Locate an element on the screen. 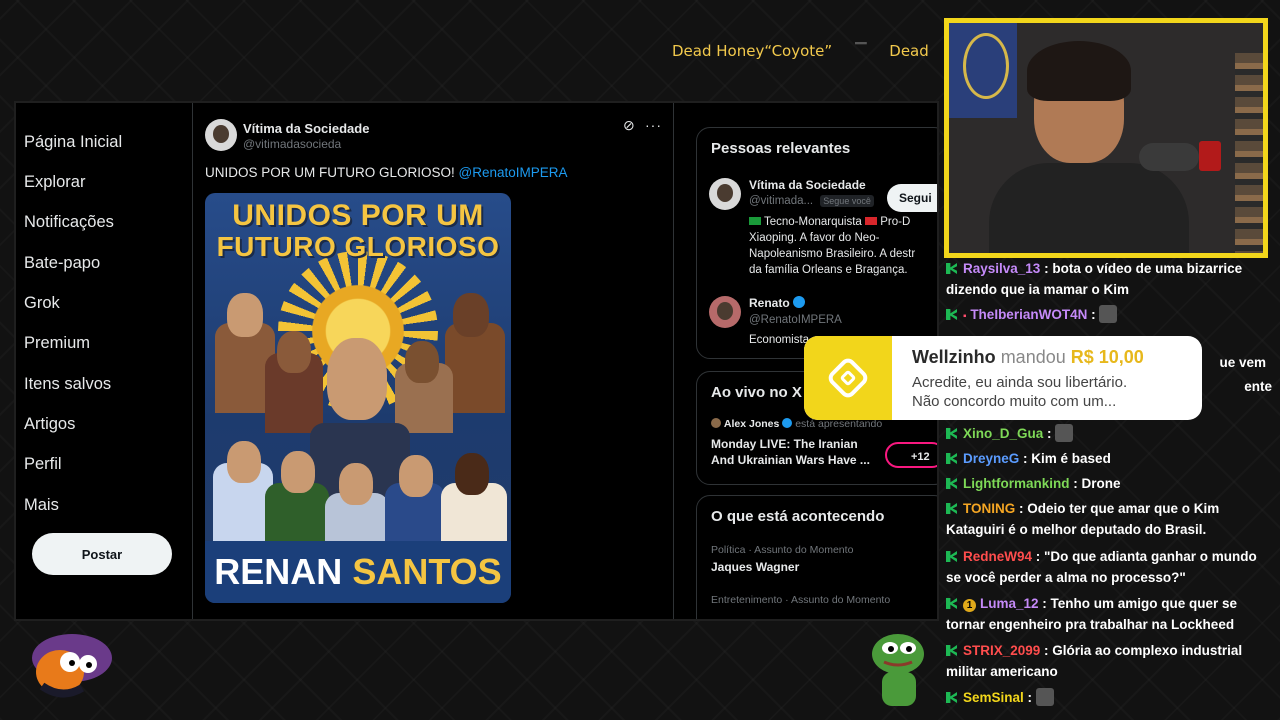  person-name: Vítima da Sociedade is located at coordinates (807, 185).